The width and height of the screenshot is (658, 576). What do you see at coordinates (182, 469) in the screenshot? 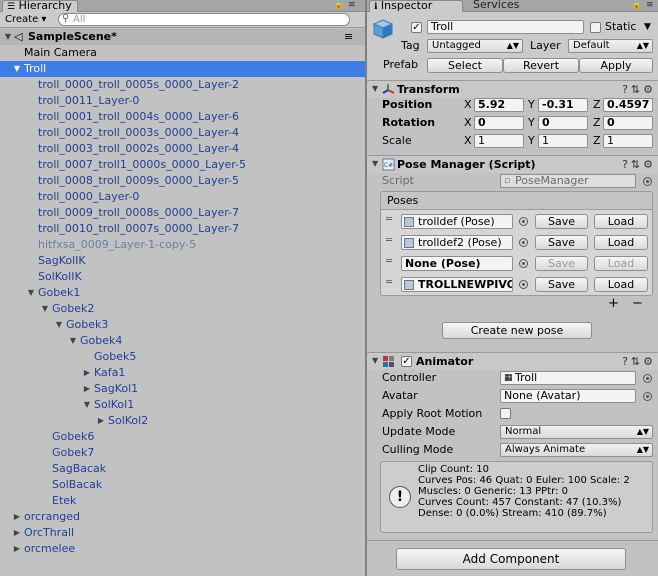
I see `hierarchy-item: SagBacak` at bounding box center [182, 469].